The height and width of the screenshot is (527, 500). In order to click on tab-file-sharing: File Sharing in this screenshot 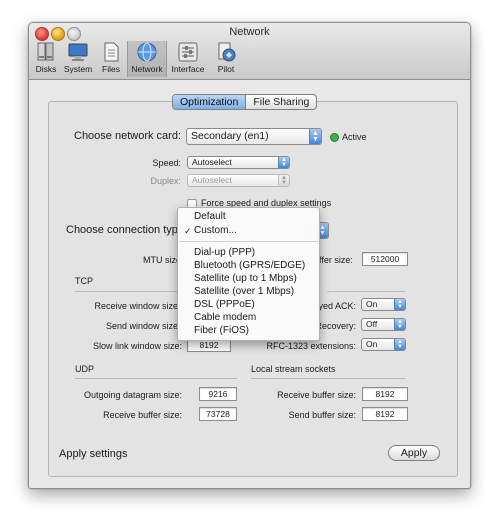, I will do `click(281, 102)`.